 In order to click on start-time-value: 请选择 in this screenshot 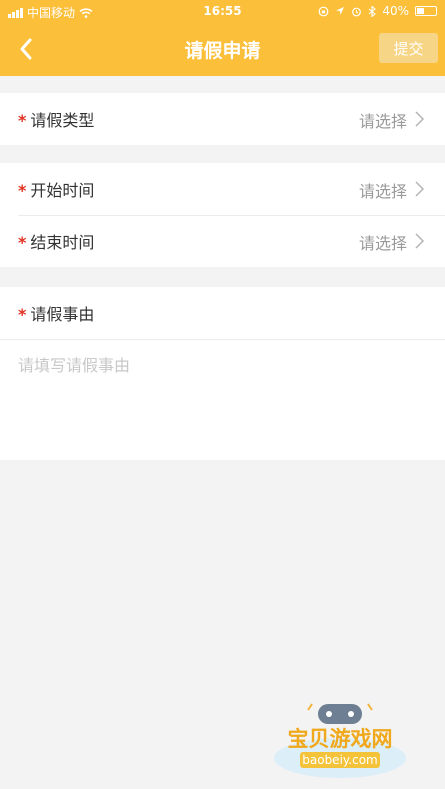, I will do `click(382, 191)`.